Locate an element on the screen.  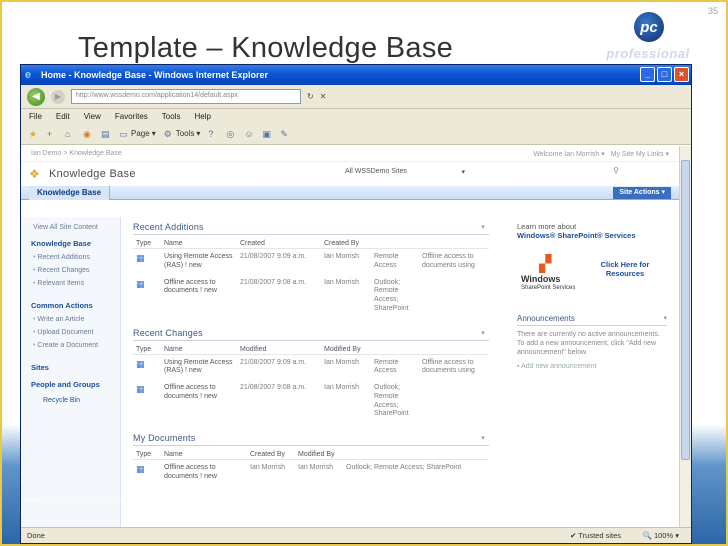
my-documents-title: My Documents is located at coordinates (164, 438).